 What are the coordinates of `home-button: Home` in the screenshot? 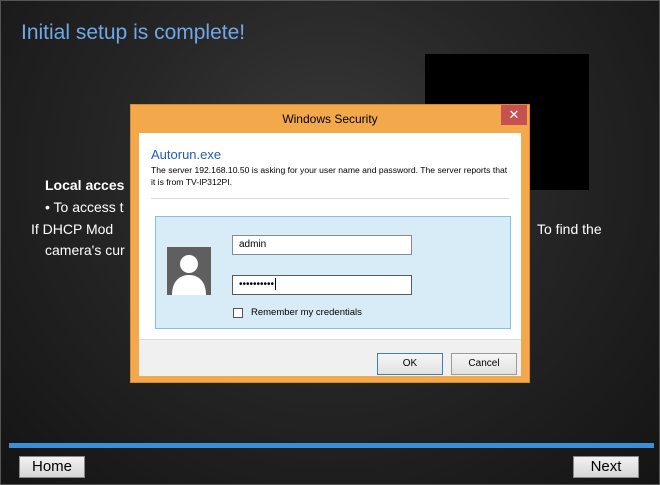 It's located at (52, 467).